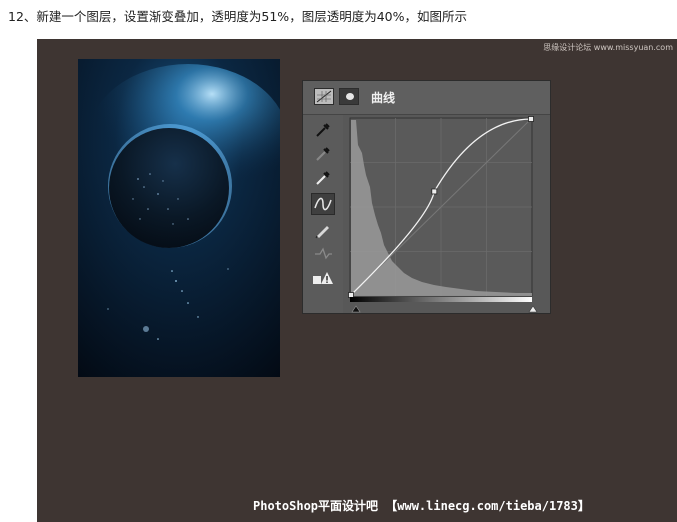  Describe the element at coordinates (608, 47) in the screenshot. I see `top-watermark: 思缘设计论坛 www.missyuan.com` at that location.